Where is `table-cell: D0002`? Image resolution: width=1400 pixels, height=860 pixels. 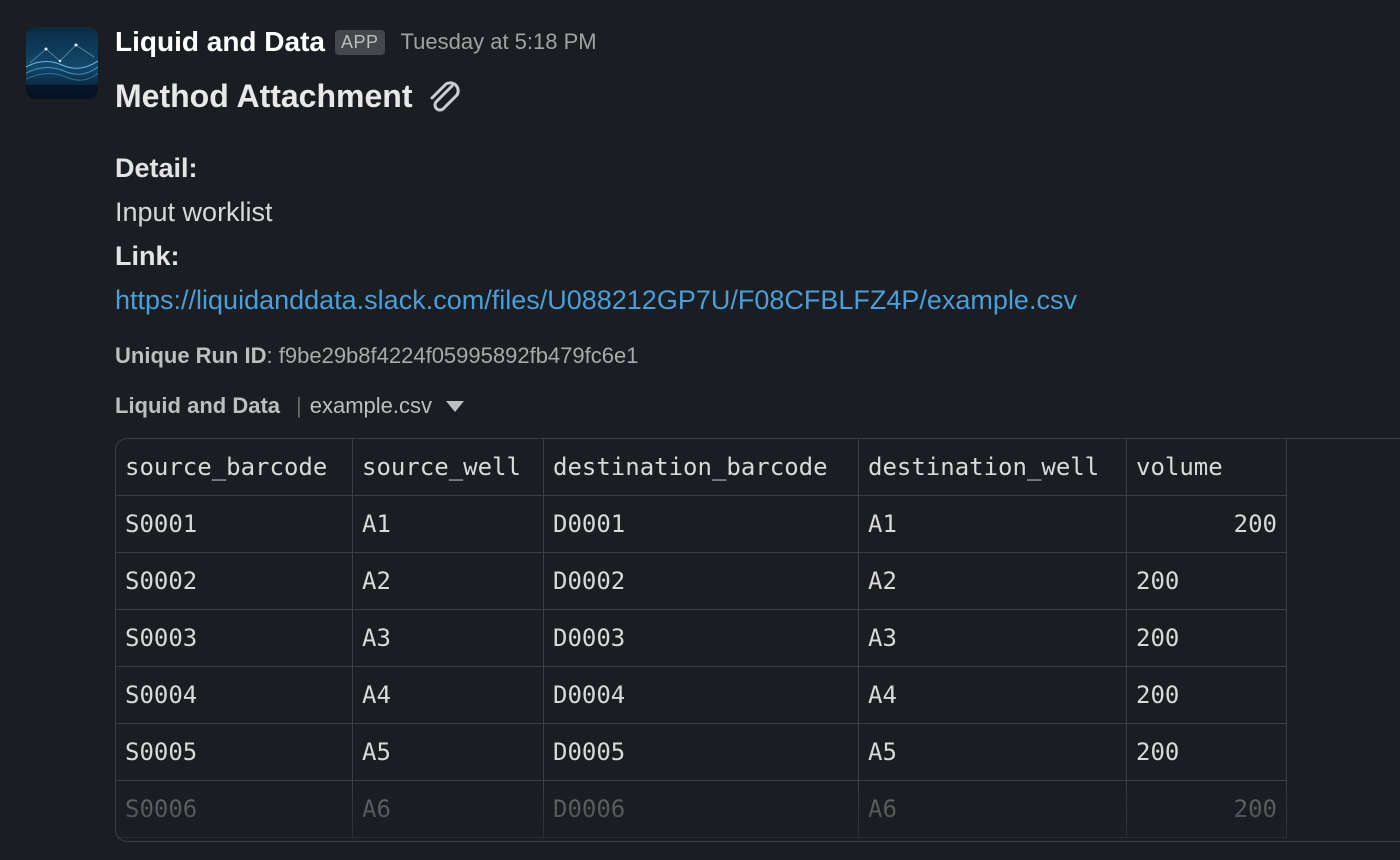
table-cell: D0002 is located at coordinates (701, 581).